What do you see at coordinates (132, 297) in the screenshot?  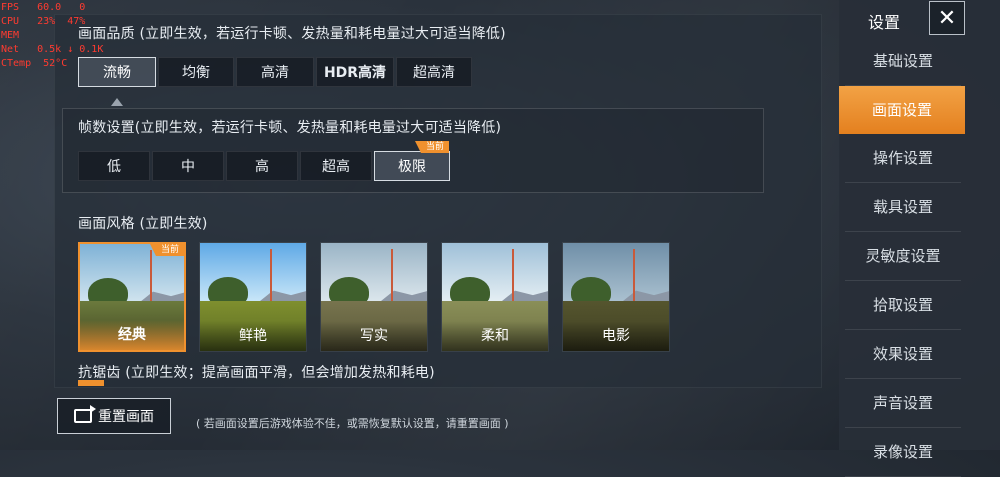 I see `style-option-classic: 当前 经典` at bounding box center [132, 297].